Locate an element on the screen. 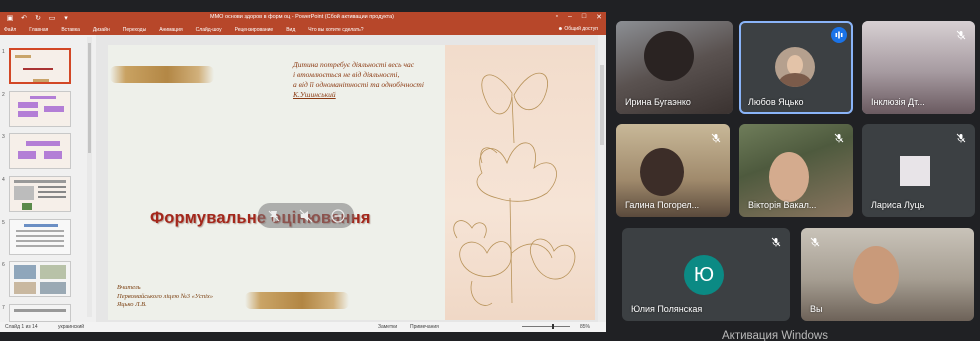  participant-name: Юлия Полянская is located at coordinates (667, 309).